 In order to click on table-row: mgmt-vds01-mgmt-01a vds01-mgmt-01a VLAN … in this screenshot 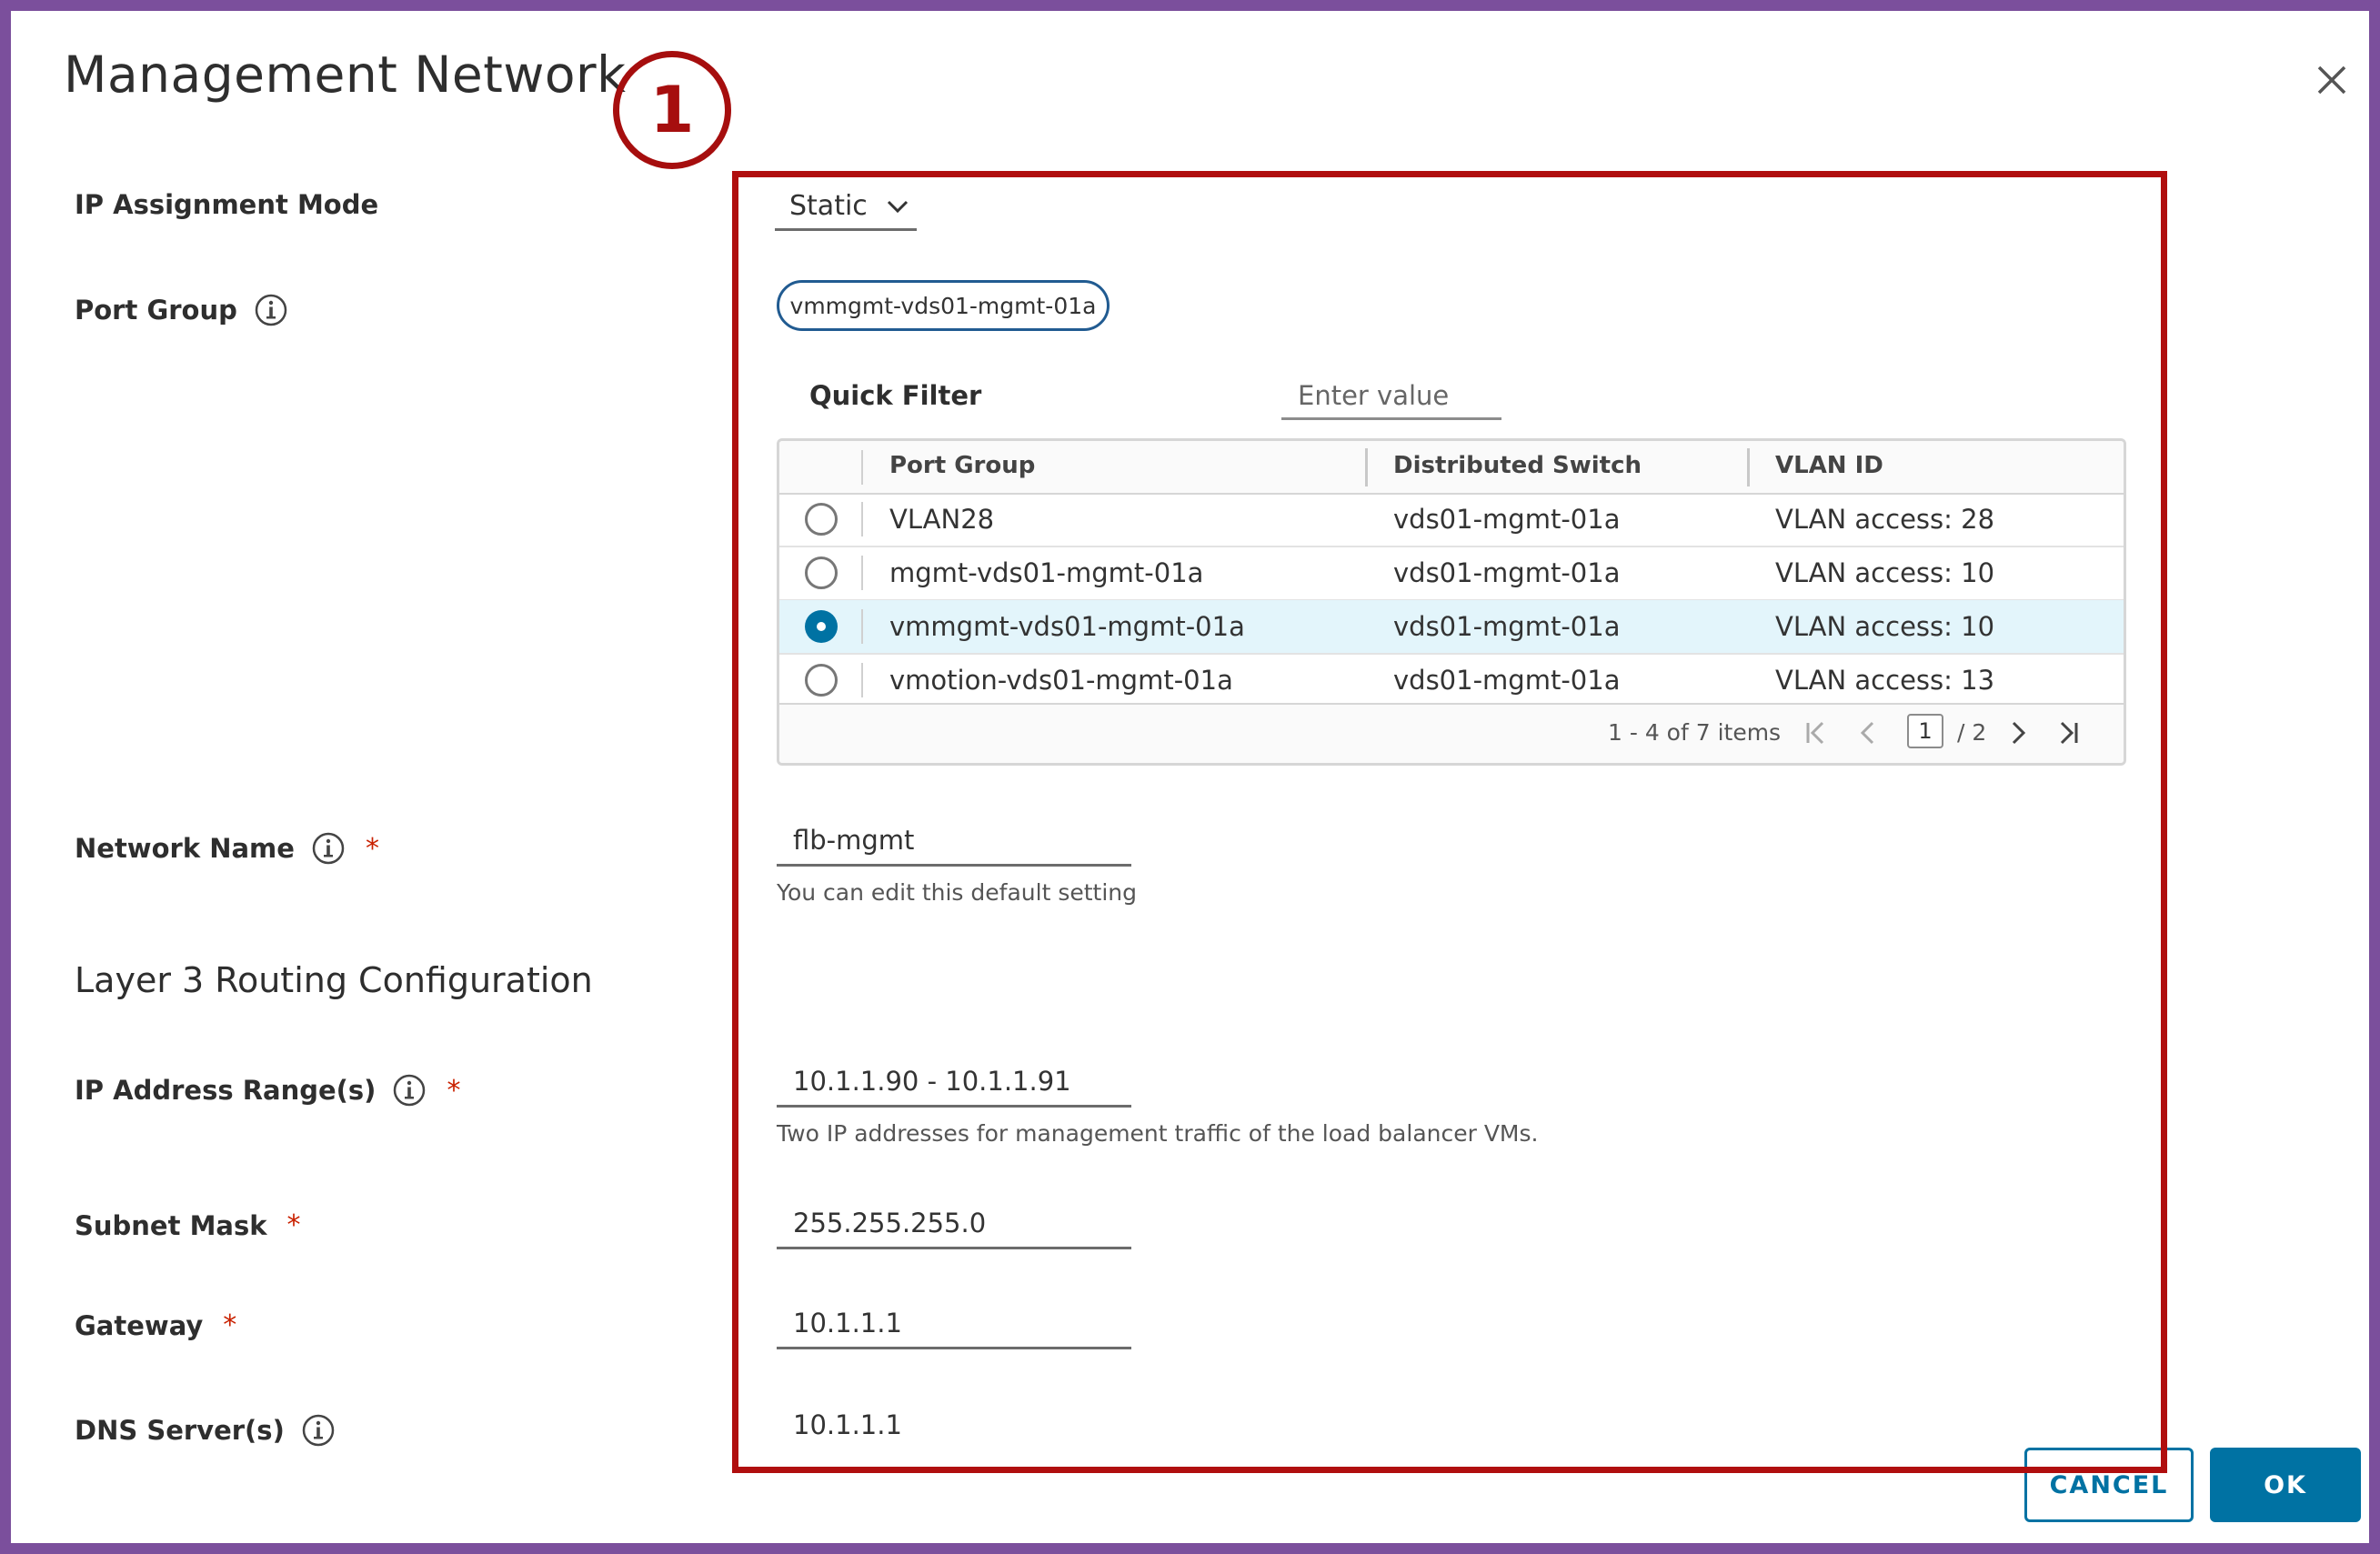, I will do `click(1451, 573)`.